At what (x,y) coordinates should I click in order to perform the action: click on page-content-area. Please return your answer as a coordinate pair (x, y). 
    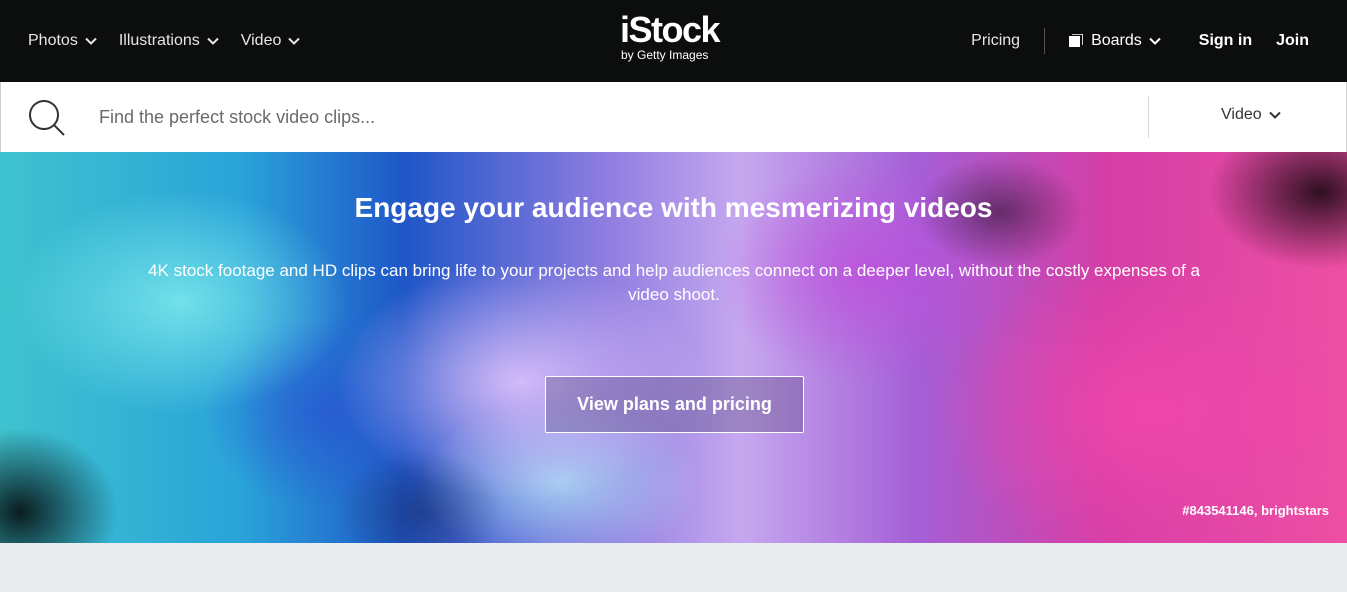
    Looking at the image, I should click on (673, 567).